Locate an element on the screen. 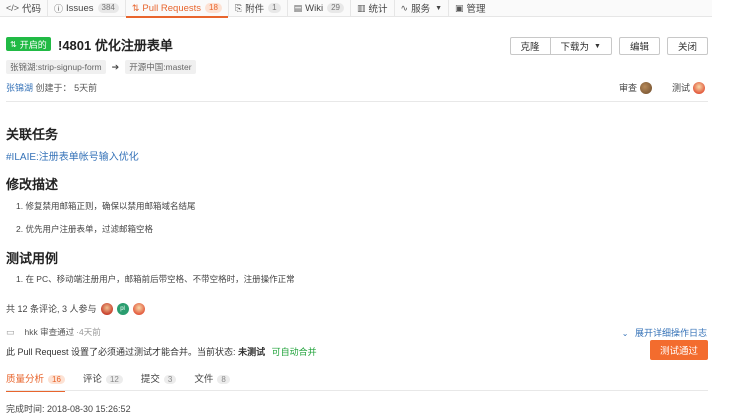 The width and height of the screenshot is (735, 415). count-badge: 8 is located at coordinates (223, 379).